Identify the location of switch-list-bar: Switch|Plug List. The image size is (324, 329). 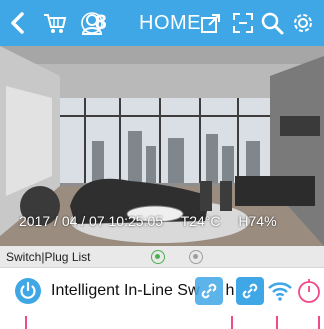
(162, 257).